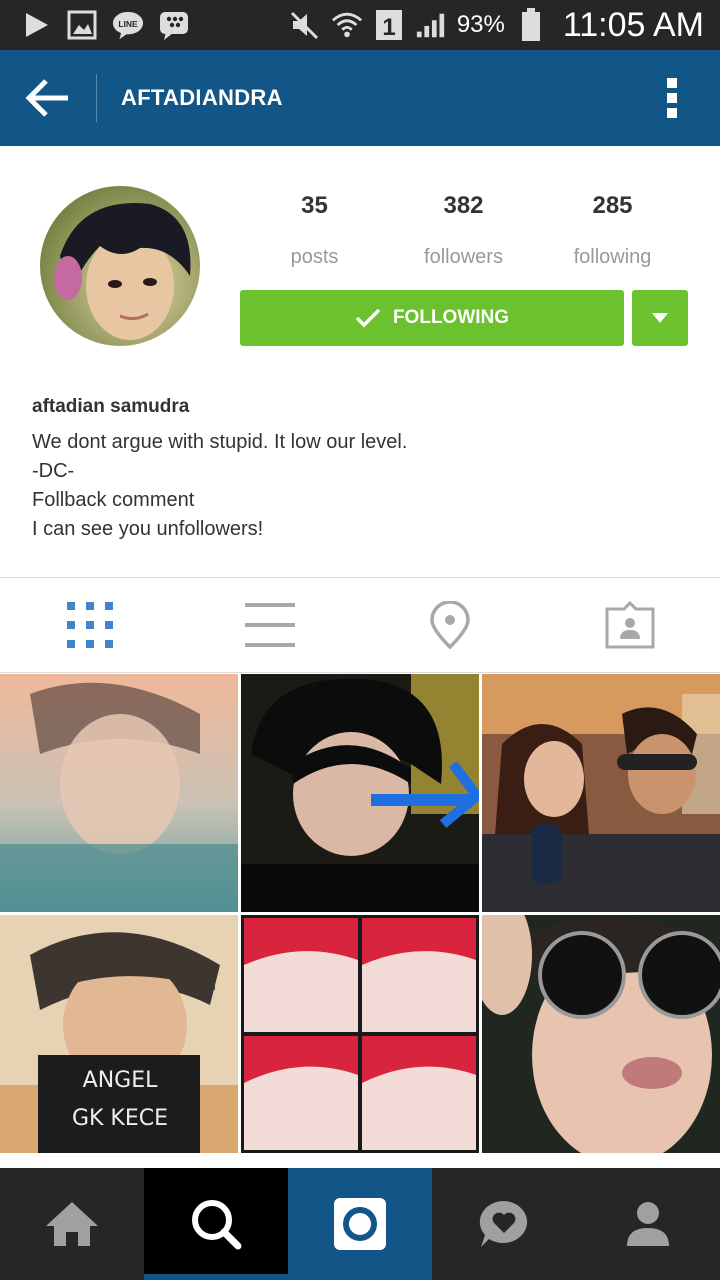 This screenshot has width=720, height=1280. I want to click on posts-count: 35, so click(314, 205).